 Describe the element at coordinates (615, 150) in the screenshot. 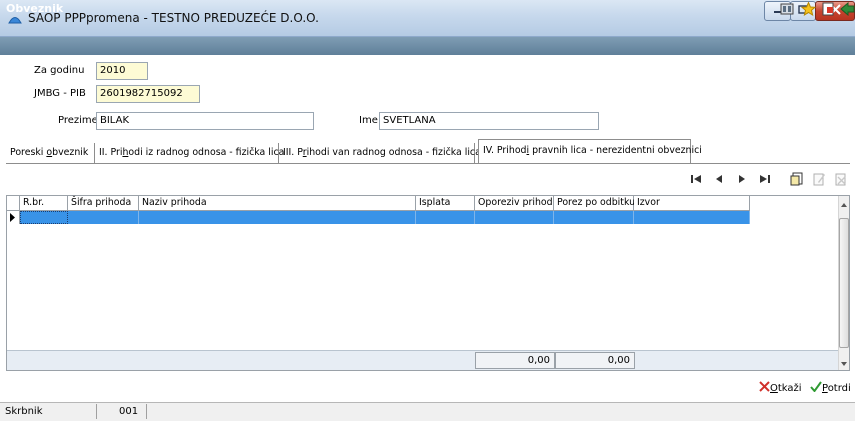

I see `tab-label: pravnih lica - nerezidentni obveznici` at that location.